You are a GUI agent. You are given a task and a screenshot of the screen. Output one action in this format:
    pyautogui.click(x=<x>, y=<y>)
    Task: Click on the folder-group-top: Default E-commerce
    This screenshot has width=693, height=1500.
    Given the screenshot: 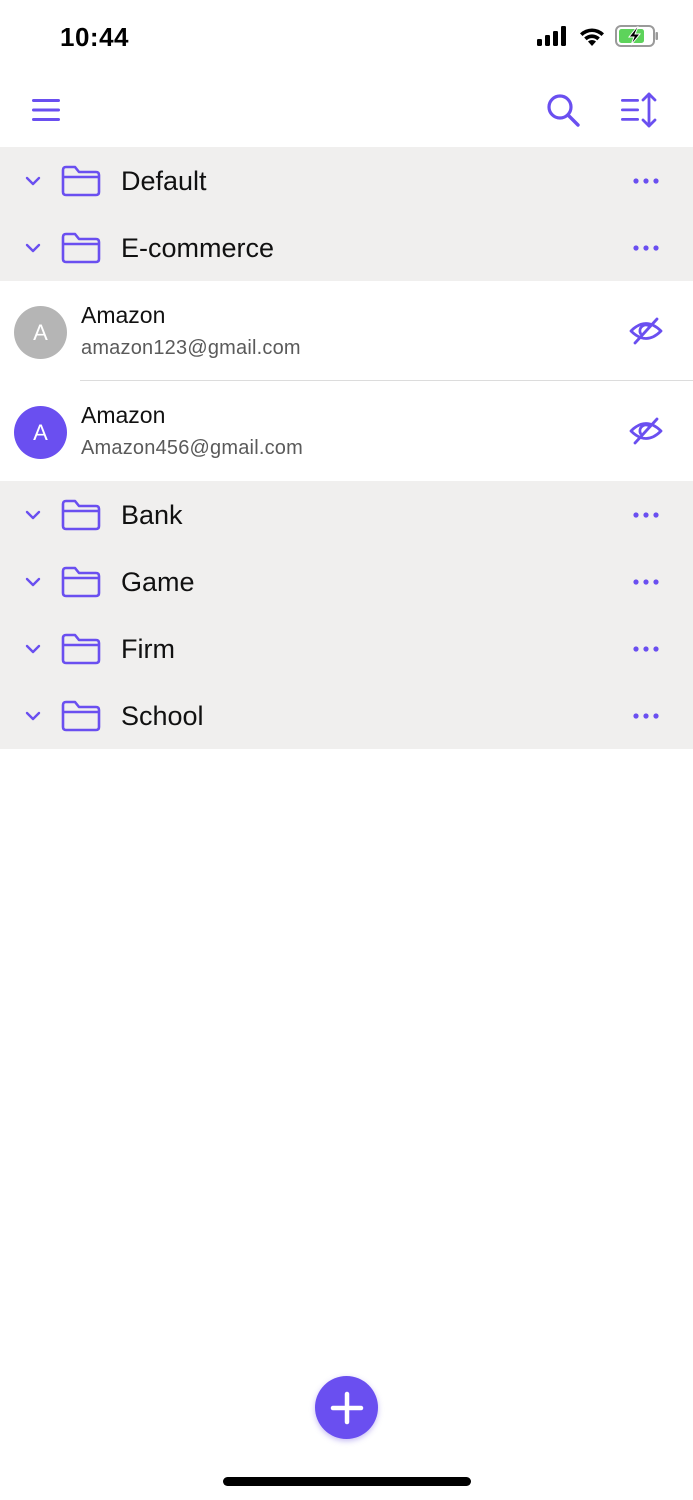 What is the action you would take?
    pyautogui.click(x=346, y=214)
    